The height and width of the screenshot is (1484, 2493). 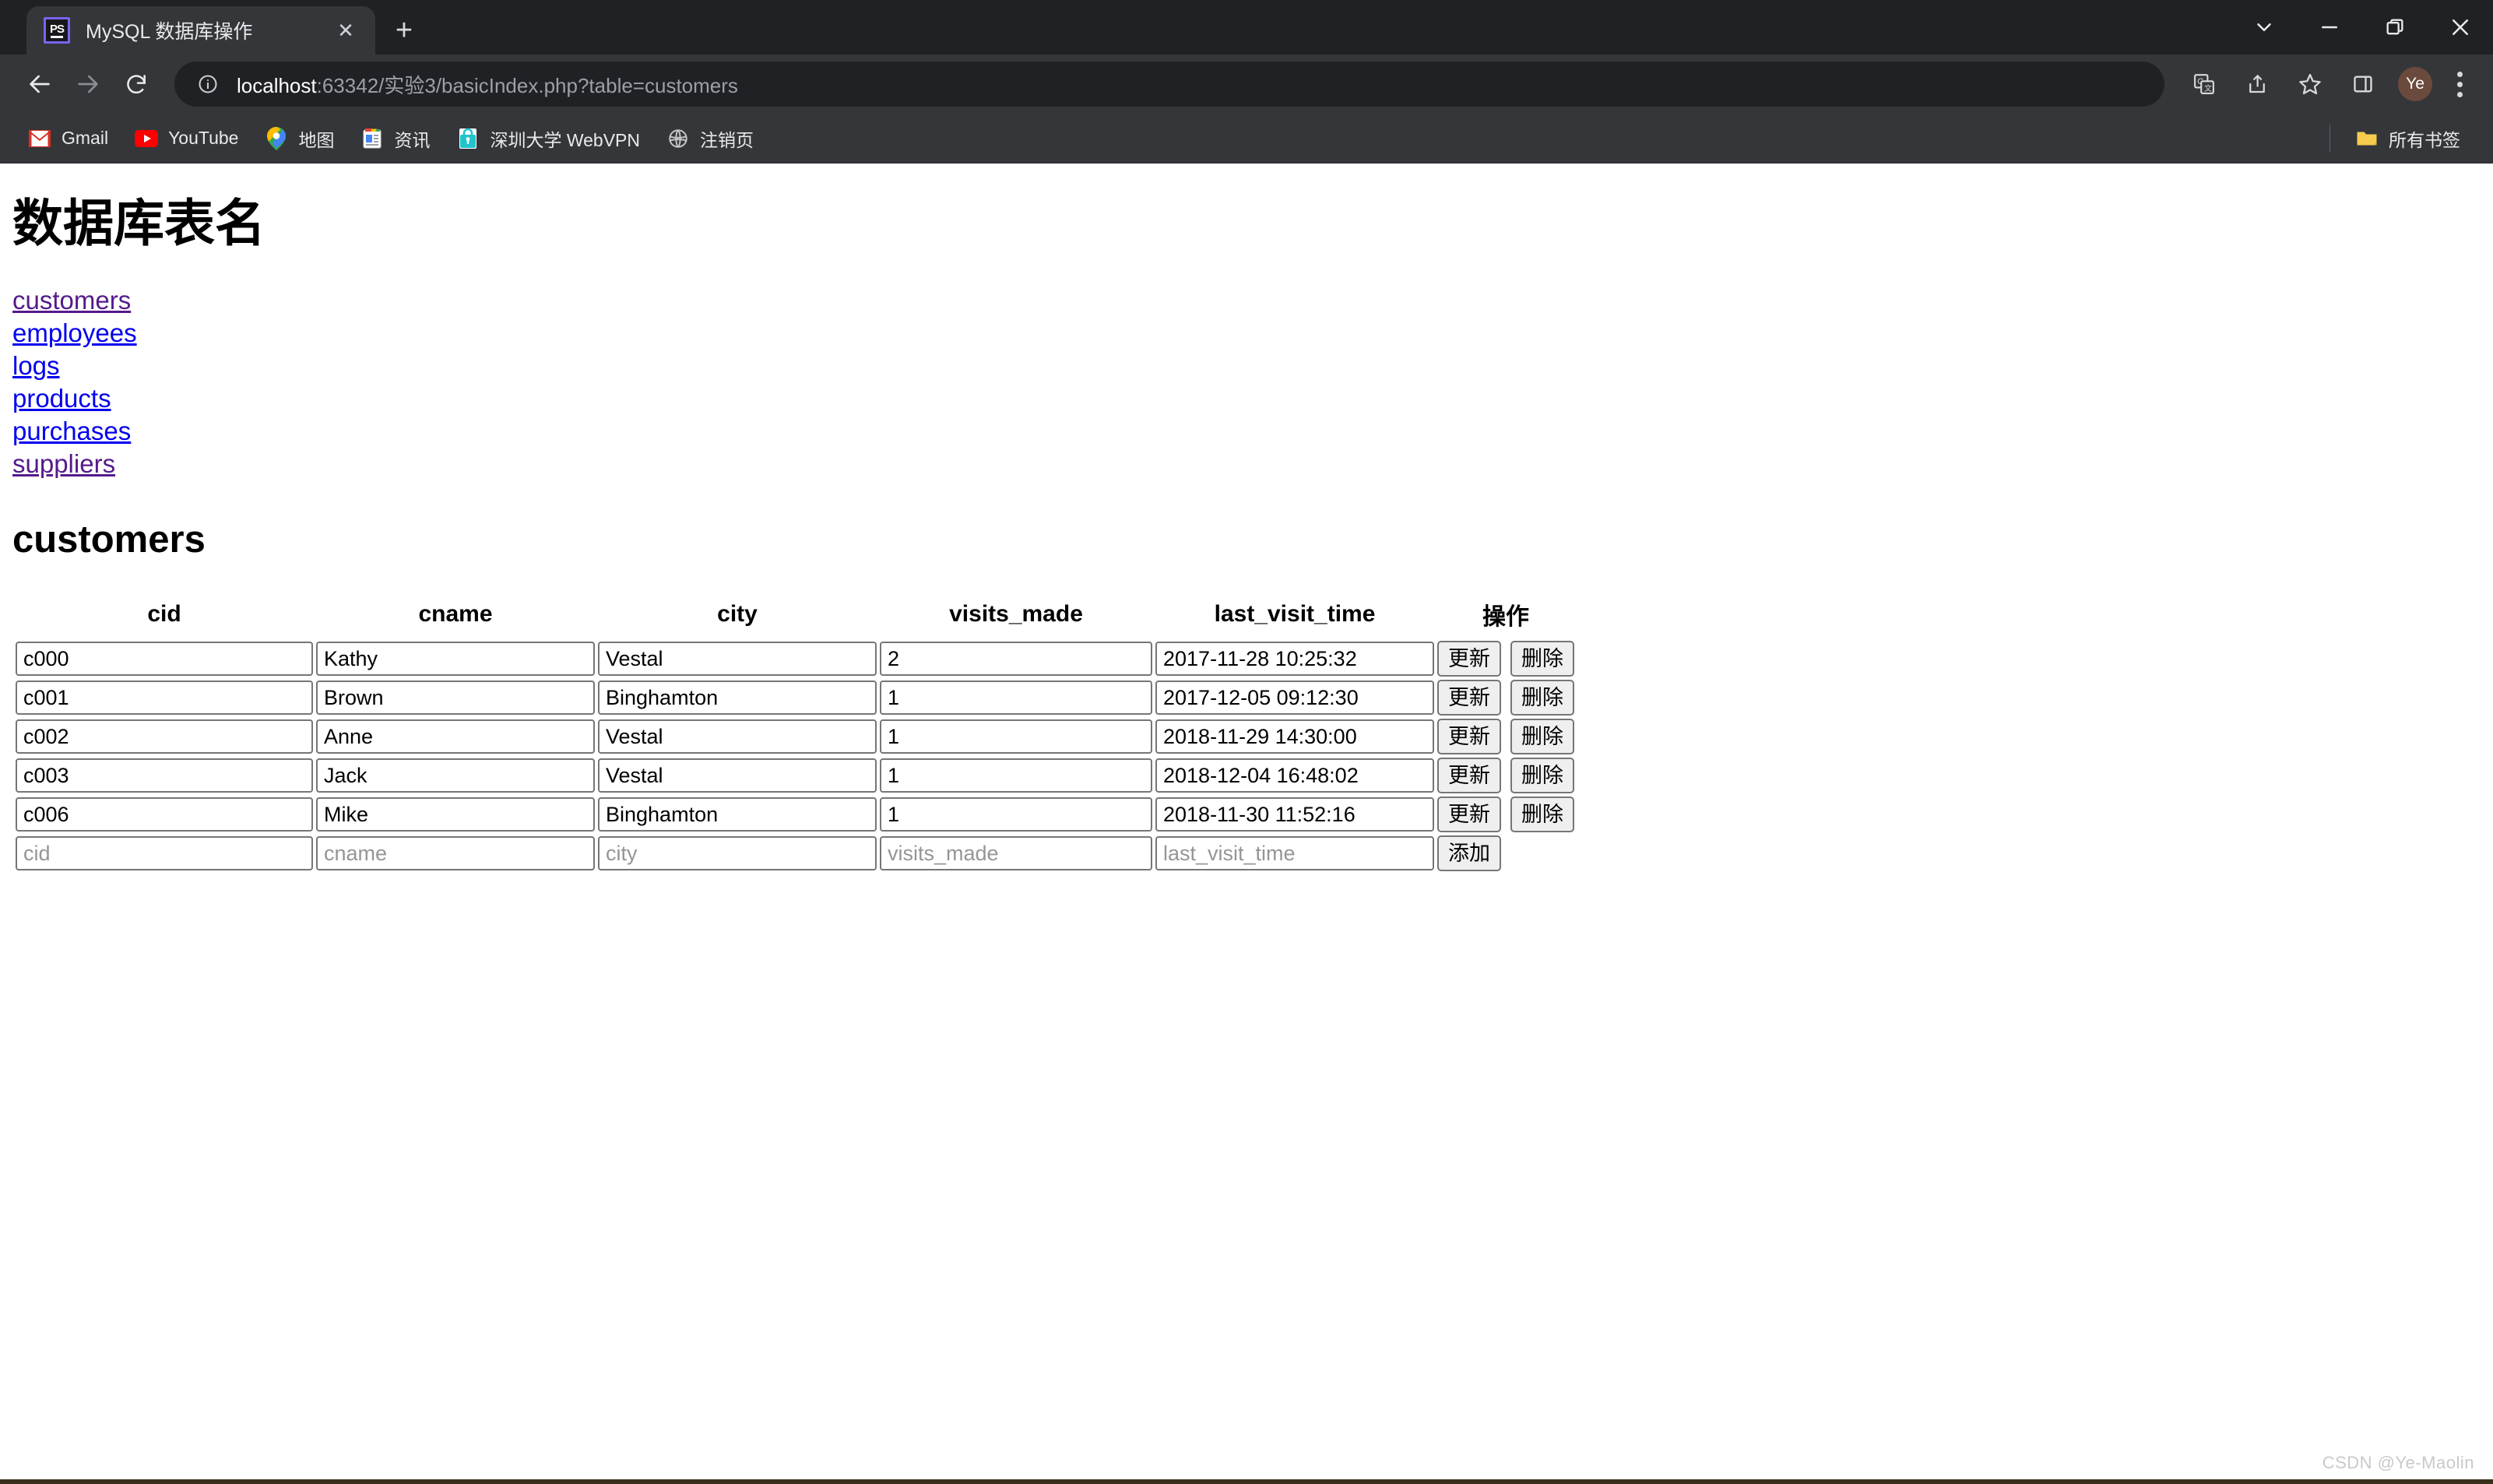 I want to click on bookmark-label: 资讯, so click(x=413, y=140).